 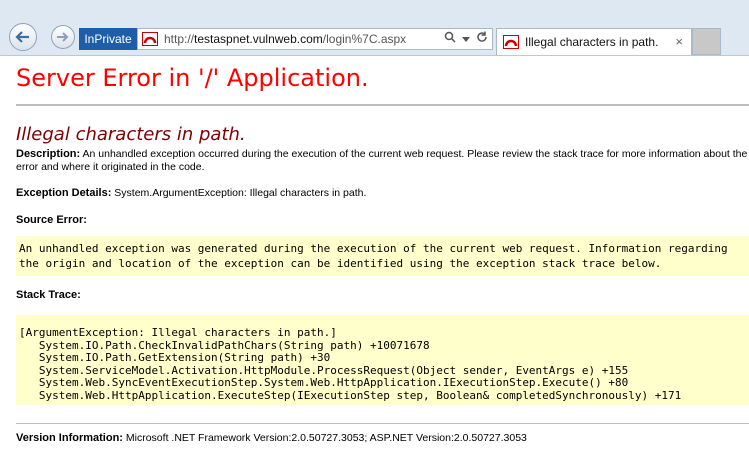 What do you see at coordinates (382, 105) in the screenshot?
I see `divider-top` at bounding box center [382, 105].